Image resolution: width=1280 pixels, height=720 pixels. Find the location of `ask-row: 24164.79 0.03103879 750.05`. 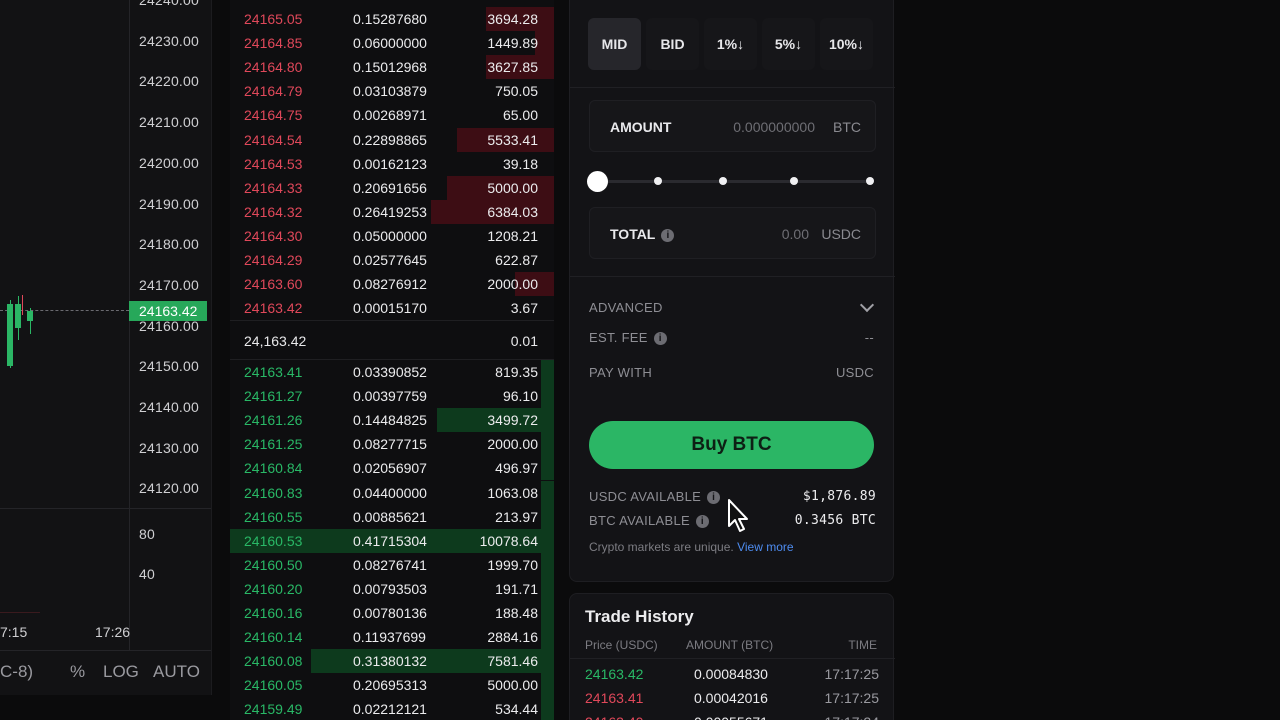

ask-row: 24164.79 0.03103879 750.05 is located at coordinates (392, 91).